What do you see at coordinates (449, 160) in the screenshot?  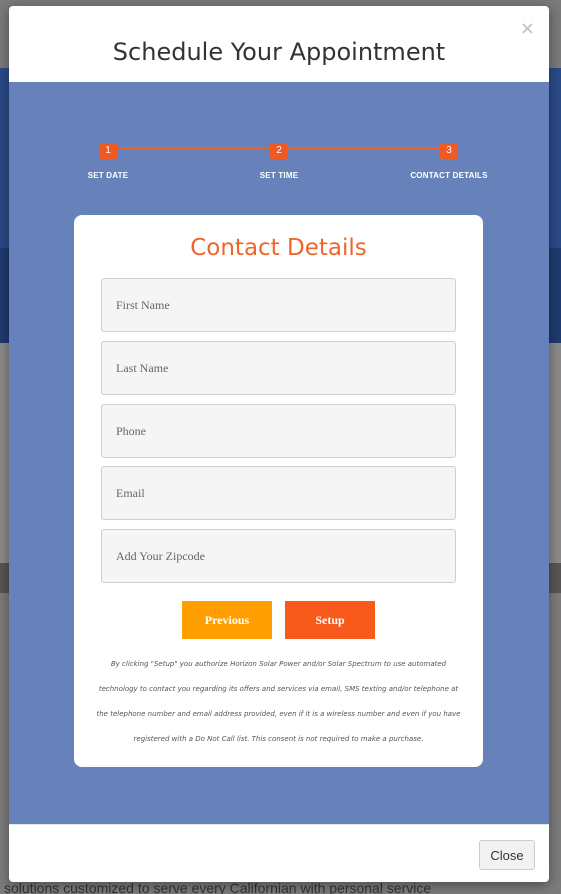 I see `step-contact-details: 3 CONTACT DETAILS` at bounding box center [449, 160].